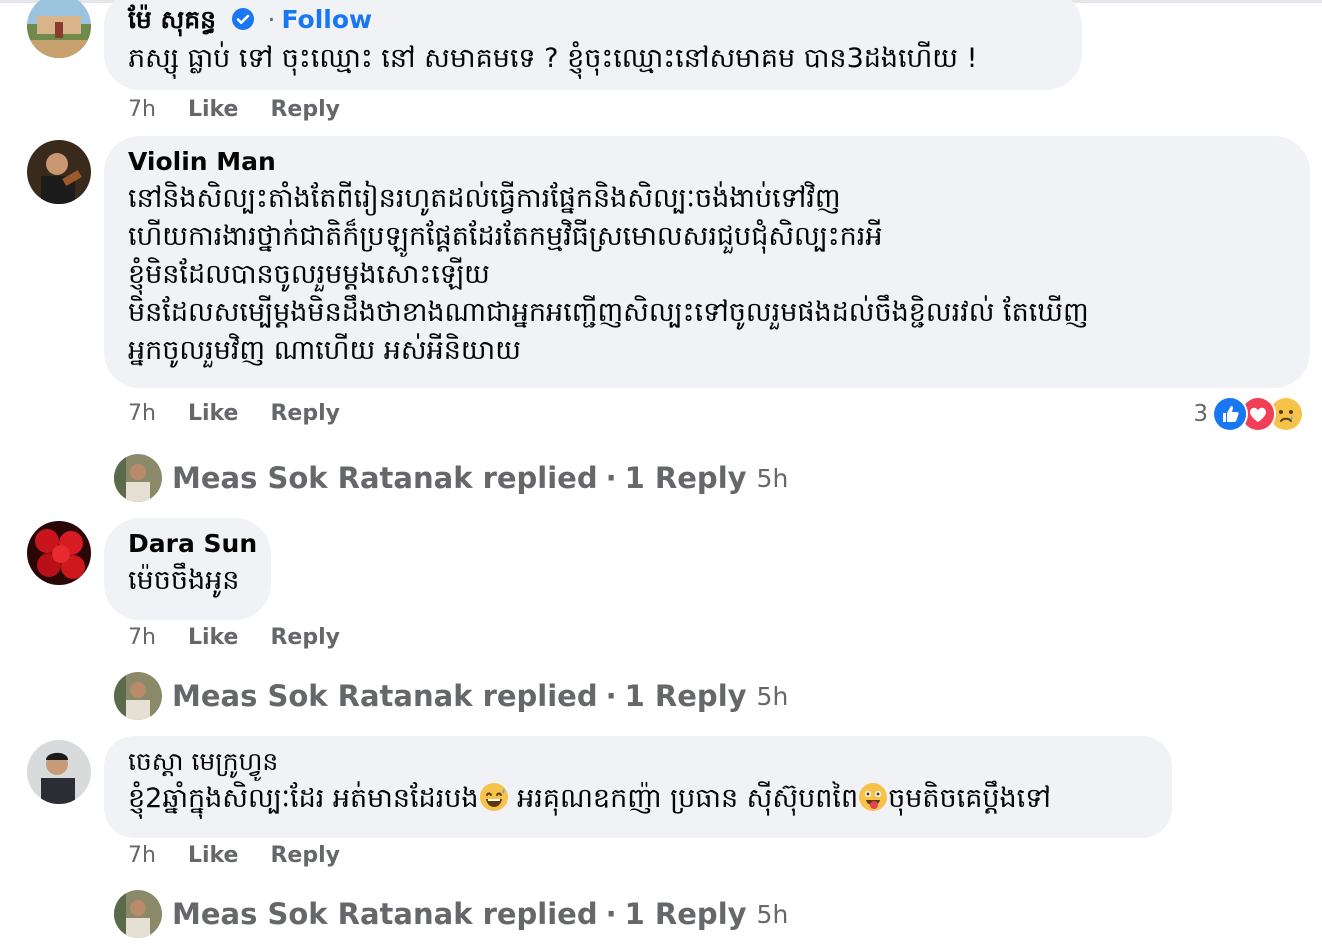 Image resolution: width=1322 pixels, height=951 pixels. Describe the element at coordinates (1200, 414) in the screenshot. I see `reaction-count: 3` at that location.